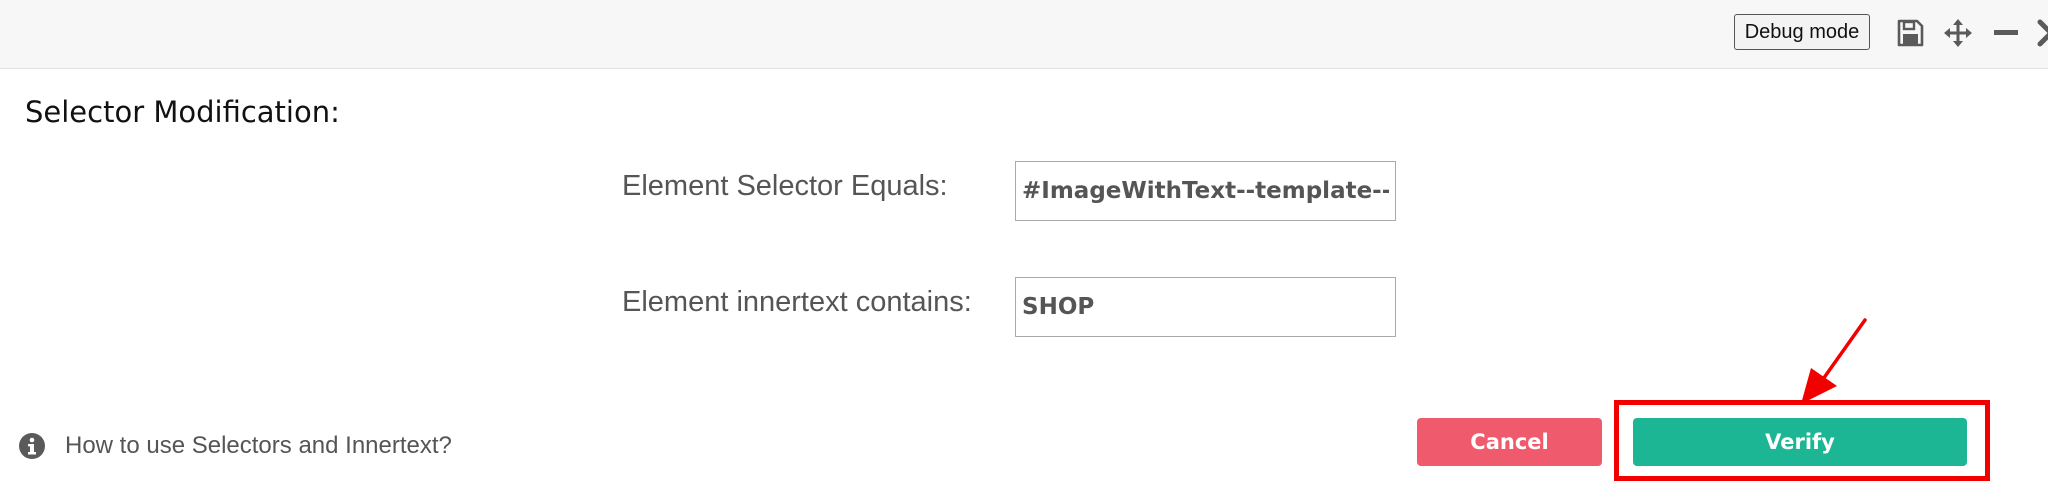  What do you see at coordinates (1800, 442) in the screenshot?
I see `verify-button: Verify` at bounding box center [1800, 442].